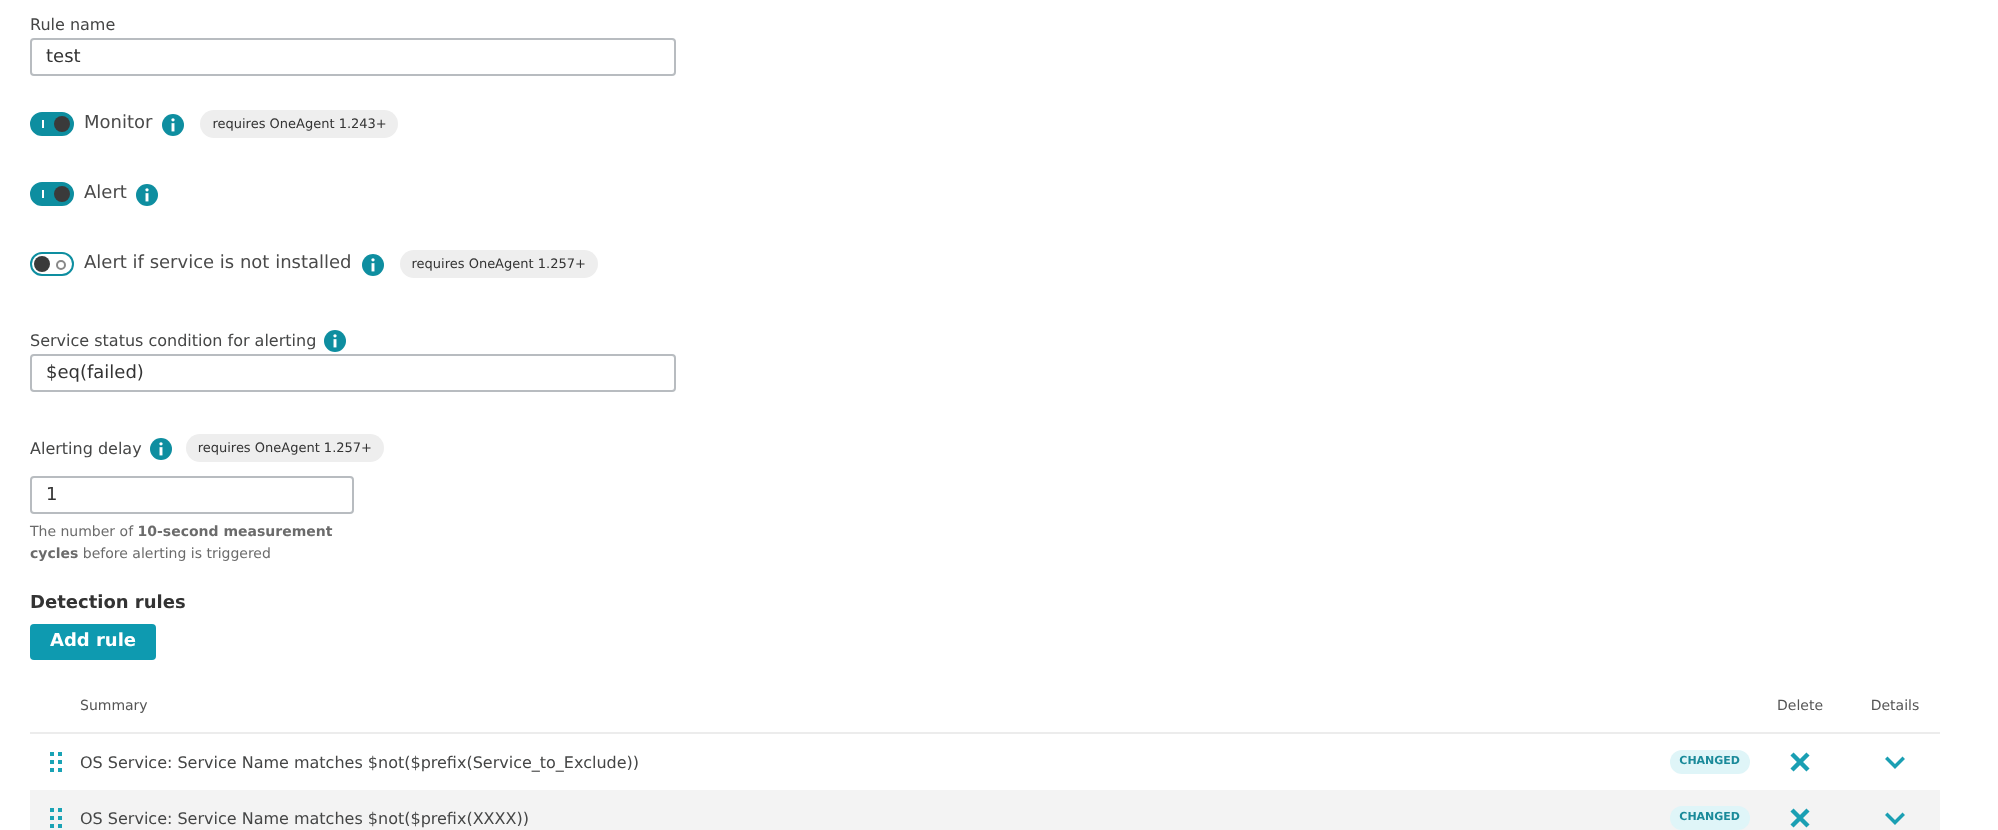 The width and height of the screenshot is (1998, 830). Describe the element at coordinates (360, 762) in the screenshot. I see `rule-summary: OS Service: Service Name matches $not($prefix(Service_to_Exclude))` at that location.